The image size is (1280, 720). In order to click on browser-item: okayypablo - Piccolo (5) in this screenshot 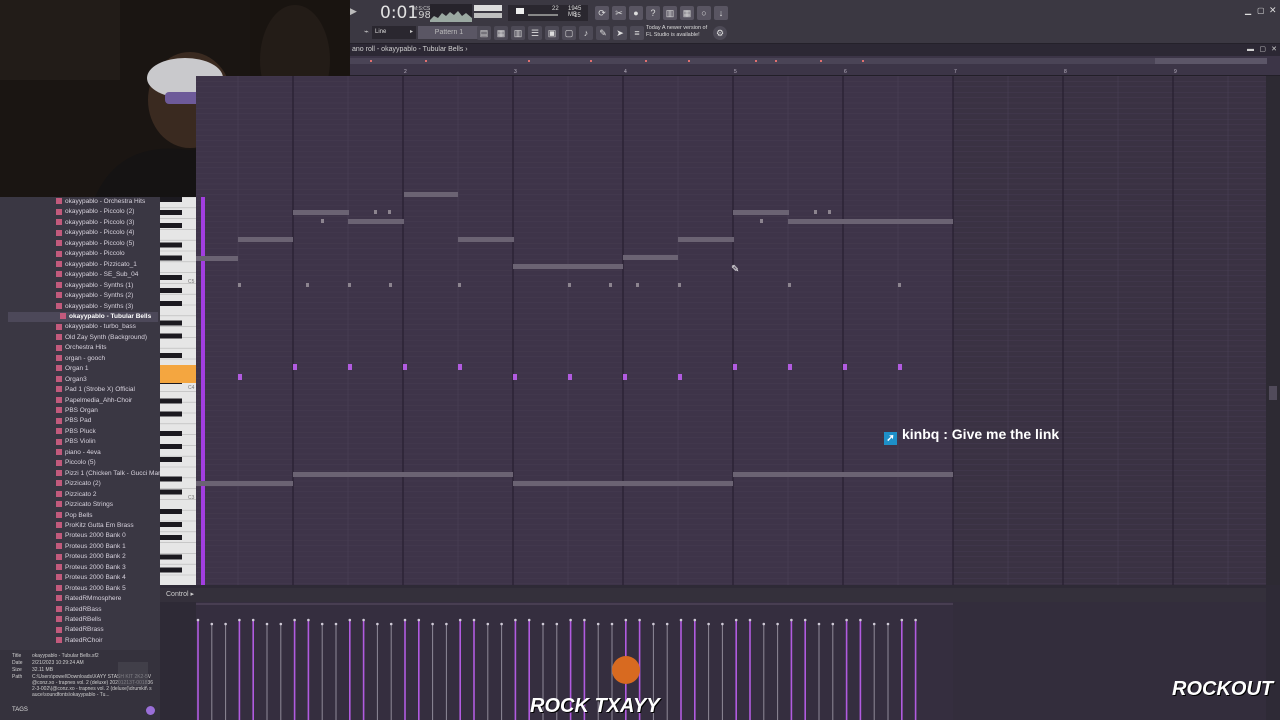, I will do `click(95, 244)`.